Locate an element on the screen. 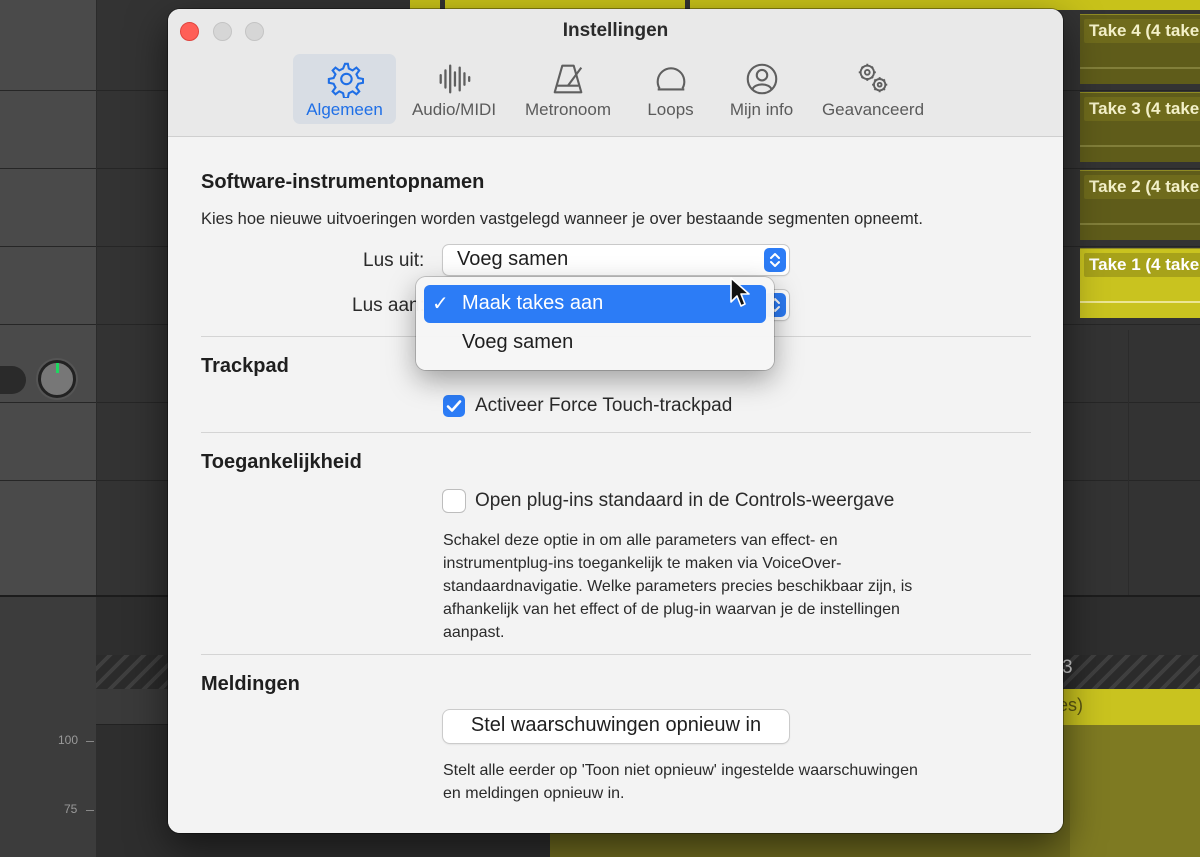 The width and height of the screenshot is (1200, 857). tab-audio-midi: Audio/MIDI is located at coordinates (454, 89).